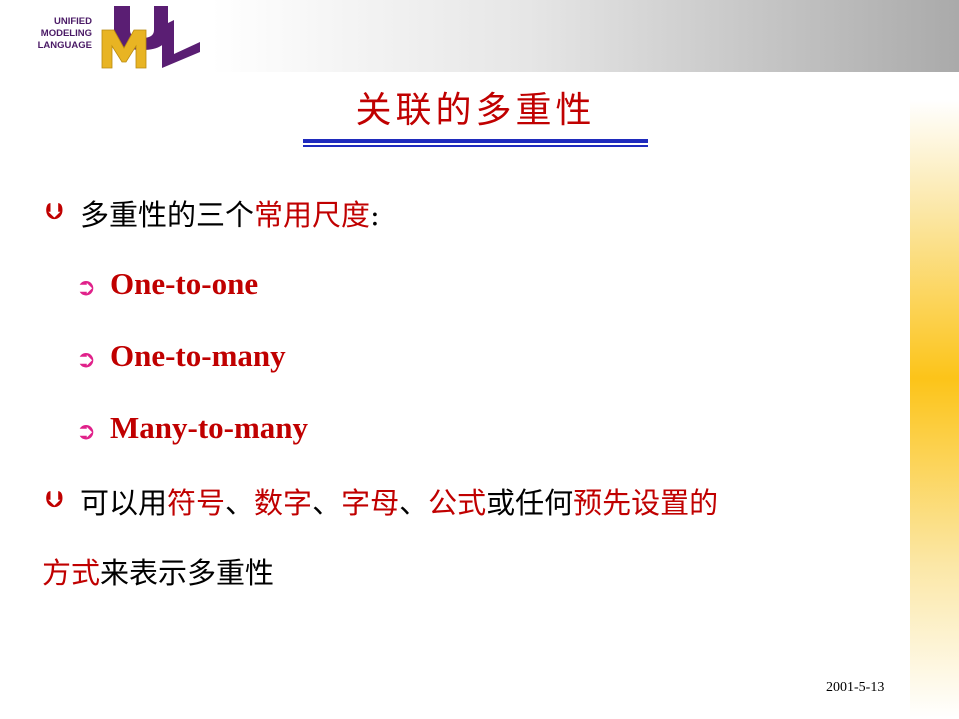  What do you see at coordinates (198, 355) in the screenshot?
I see `sub-bullet-one-to-many: One-to-many` at bounding box center [198, 355].